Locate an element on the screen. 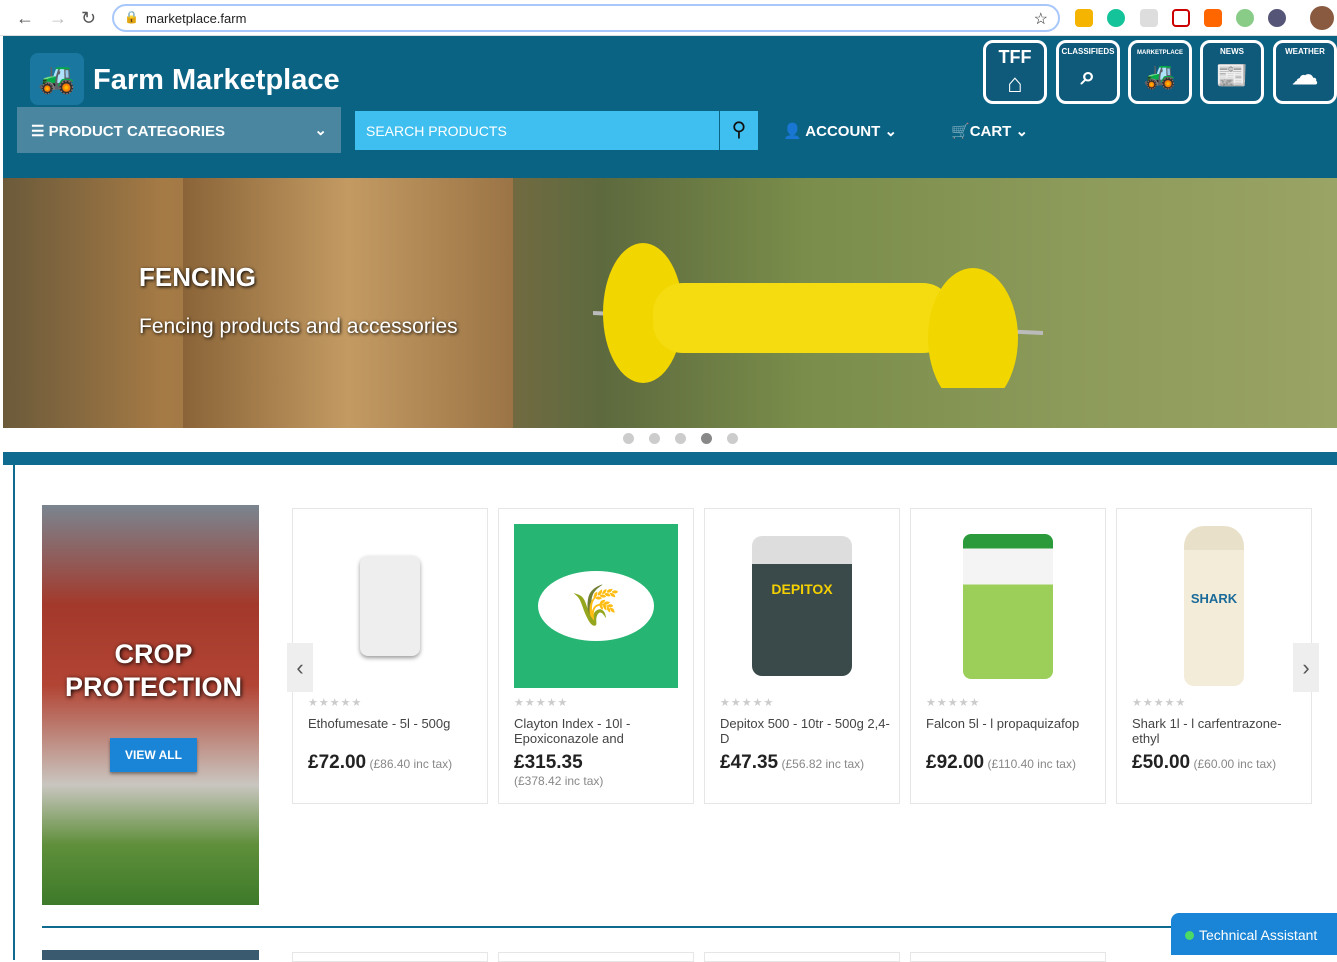  weather-icon: ☁ is located at coordinates (1305, 75).